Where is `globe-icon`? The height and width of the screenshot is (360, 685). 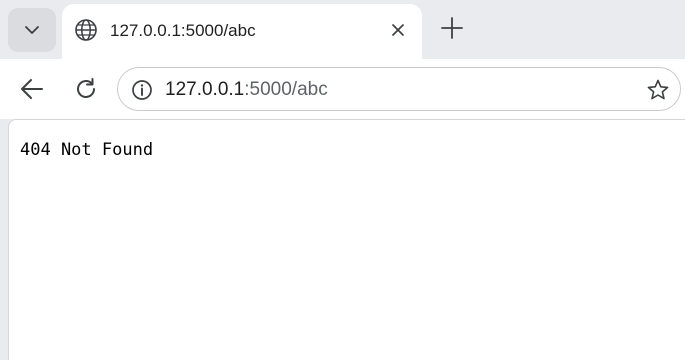 globe-icon is located at coordinates (86, 30).